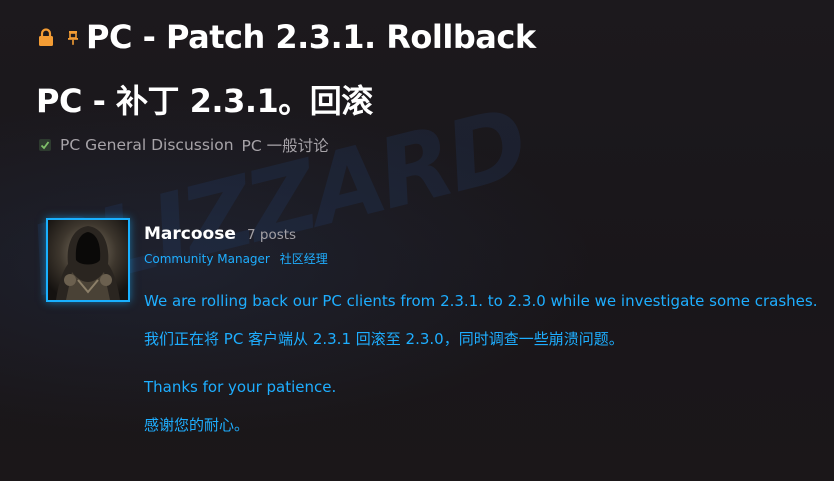 Image resolution: width=834 pixels, height=481 pixels. I want to click on pin-icon, so click(73, 37).